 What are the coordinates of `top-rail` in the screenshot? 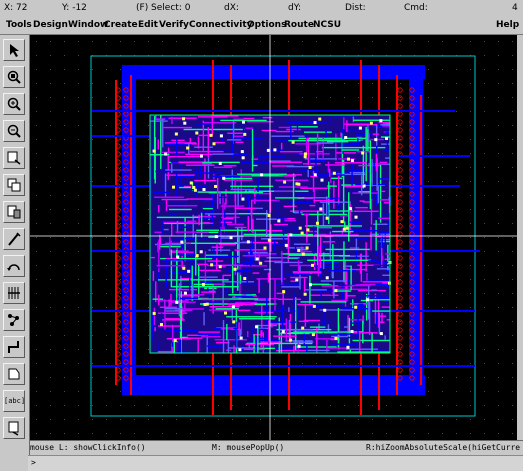 It's located at (277, 72).